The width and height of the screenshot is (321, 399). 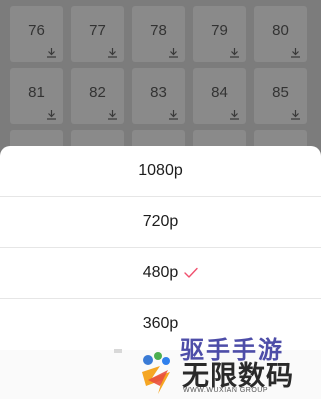 What do you see at coordinates (191, 272) in the screenshot?
I see `checkmark-icon` at bounding box center [191, 272].